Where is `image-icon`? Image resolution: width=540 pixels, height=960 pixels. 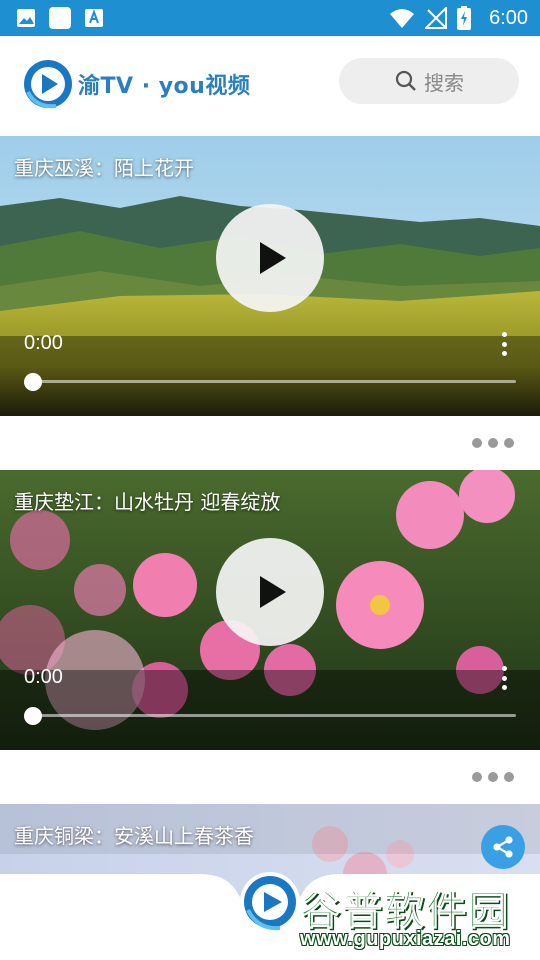 image-icon is located at coordinates (26, 18).